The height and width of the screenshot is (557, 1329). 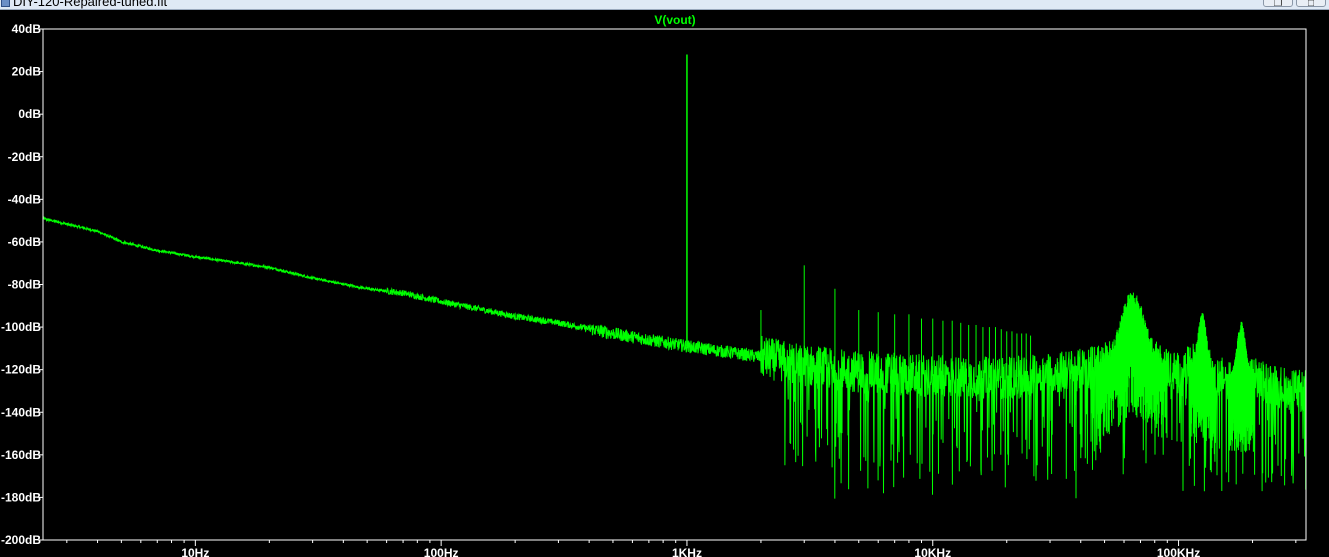 What do you see at coordinates (21, 497) in the screenshot?
I see `y-tick-label: -180dB` at bounding box center [21, 497].